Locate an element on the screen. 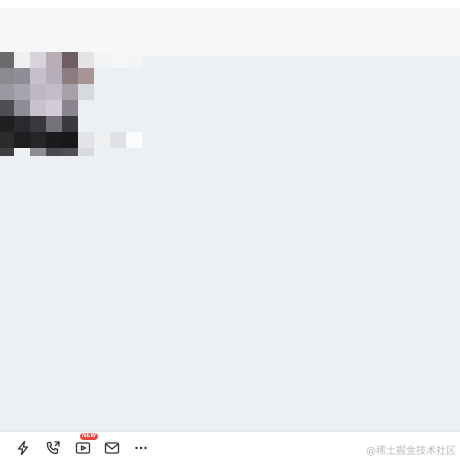 This screenshot has width=460, height=461. more-icon is located at coordinates (141, 448).